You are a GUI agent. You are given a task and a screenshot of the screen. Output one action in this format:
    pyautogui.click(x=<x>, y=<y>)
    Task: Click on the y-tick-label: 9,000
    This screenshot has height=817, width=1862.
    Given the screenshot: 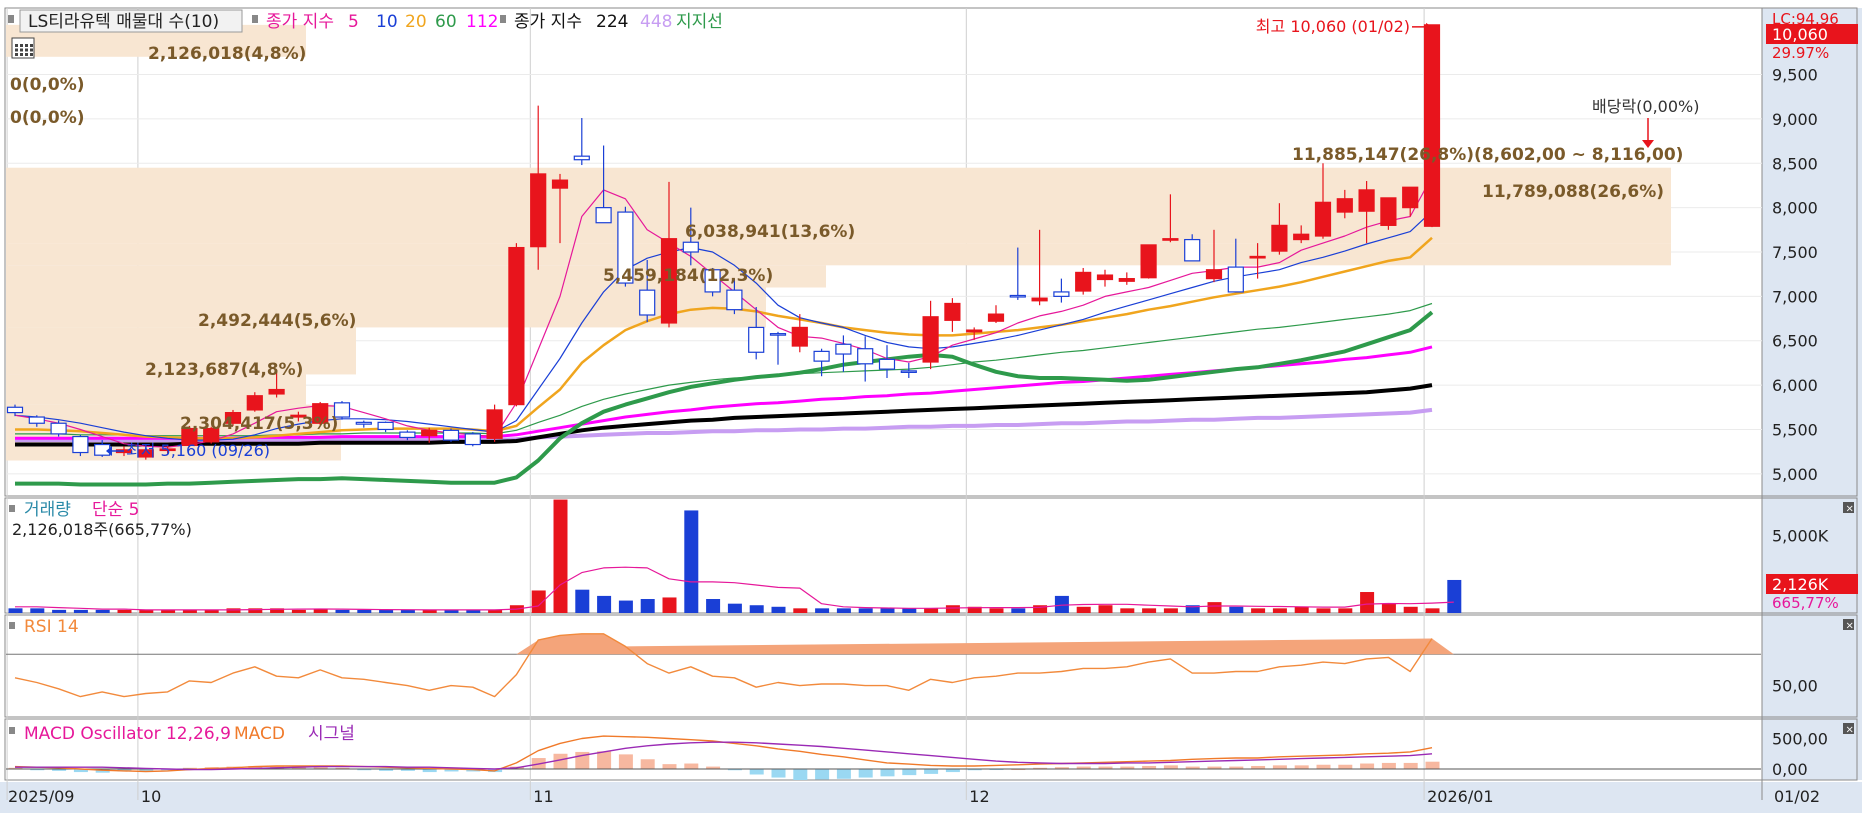 What is the action you would take?
    pyautogui.click(x=1795, y=119)
    